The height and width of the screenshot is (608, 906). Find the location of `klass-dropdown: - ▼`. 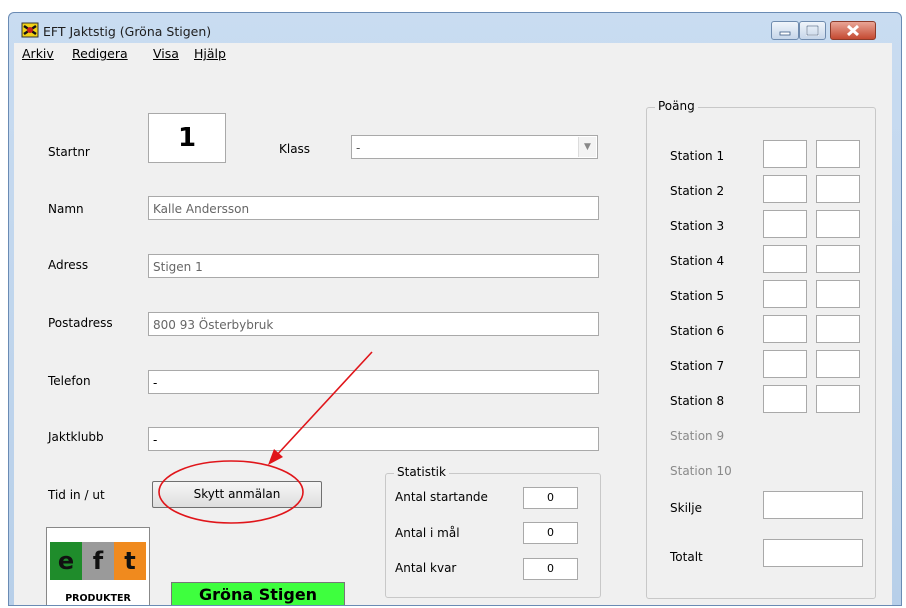

klass-dropdown: - ▼ is located at coordinates (474, 147).